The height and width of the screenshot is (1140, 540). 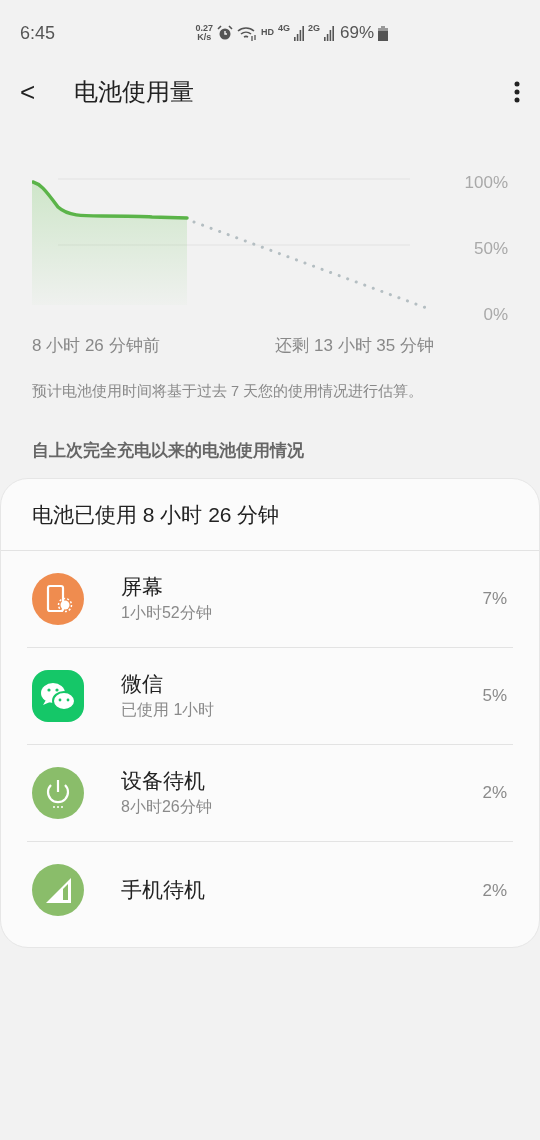 What do you see at coordinates (283, 29) in the screenshot?
I see `sim-one-label: 4G` at bounding box center [283, 29].